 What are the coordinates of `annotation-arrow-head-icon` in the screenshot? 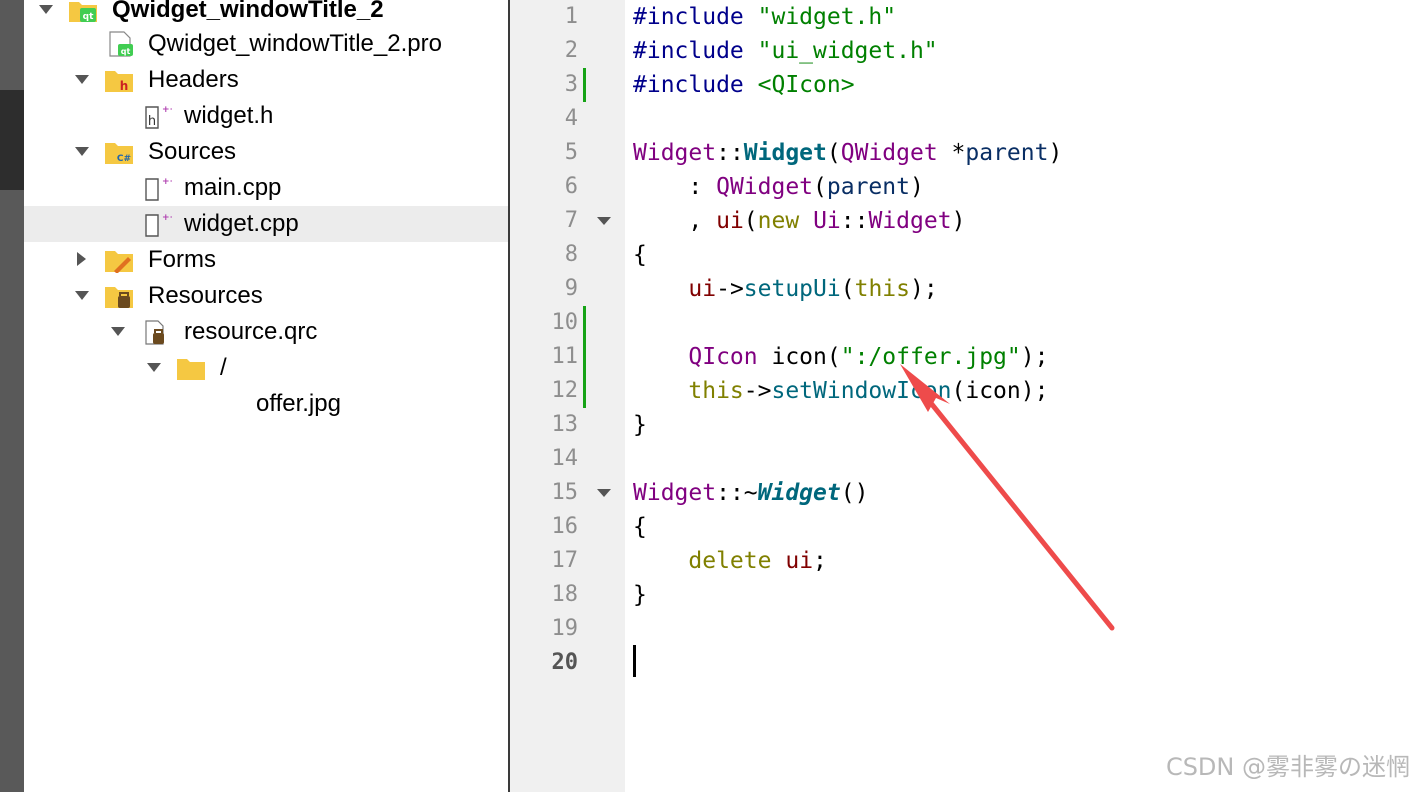 It's located at (925, 388).